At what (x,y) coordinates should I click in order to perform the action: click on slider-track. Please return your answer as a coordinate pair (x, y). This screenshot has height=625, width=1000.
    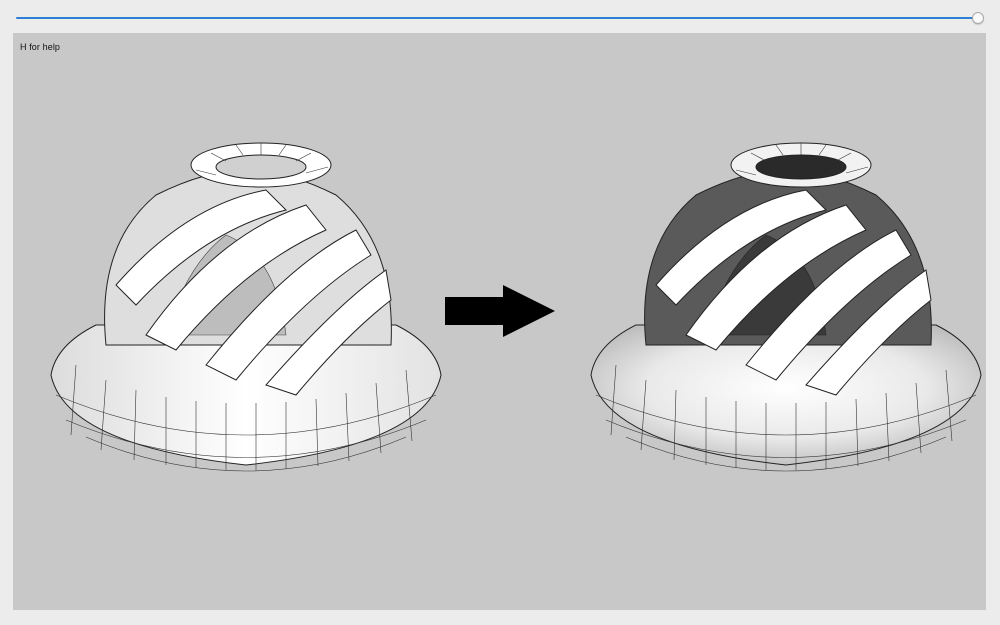
    Looking at the image, I should click on (497, 18).